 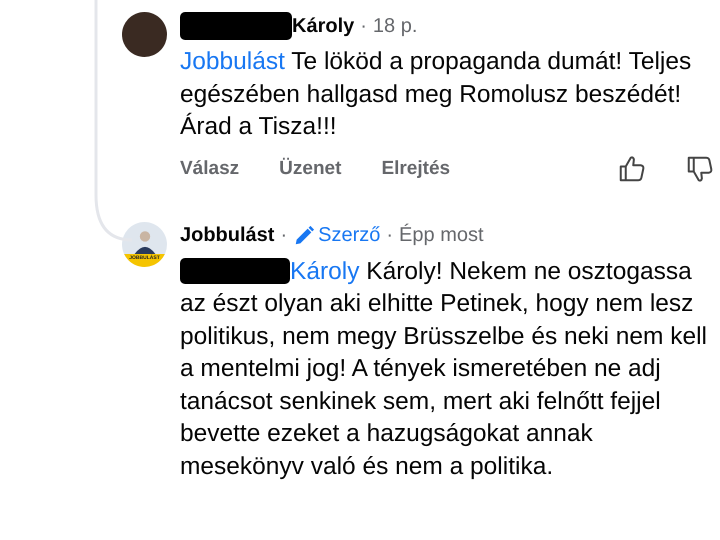 I want to click on pencil-icon, so click(x=304, y=235).